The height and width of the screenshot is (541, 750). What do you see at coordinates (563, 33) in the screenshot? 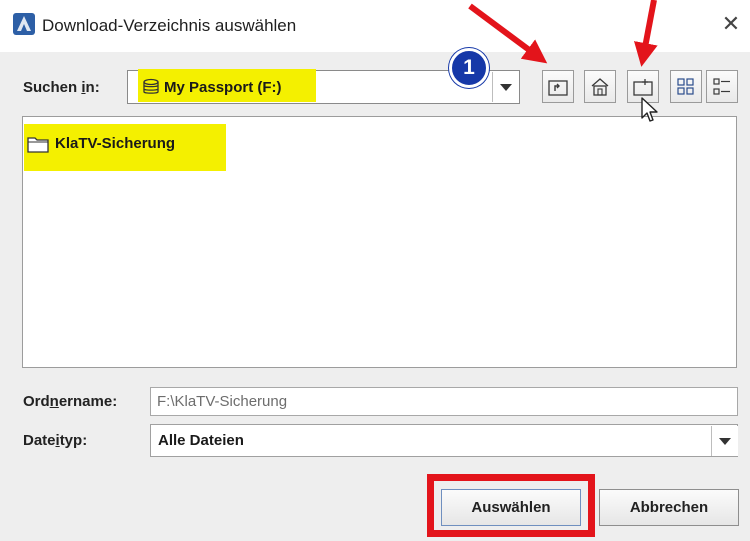
I see `annotation-arrows` at bounding box center [563, 33].